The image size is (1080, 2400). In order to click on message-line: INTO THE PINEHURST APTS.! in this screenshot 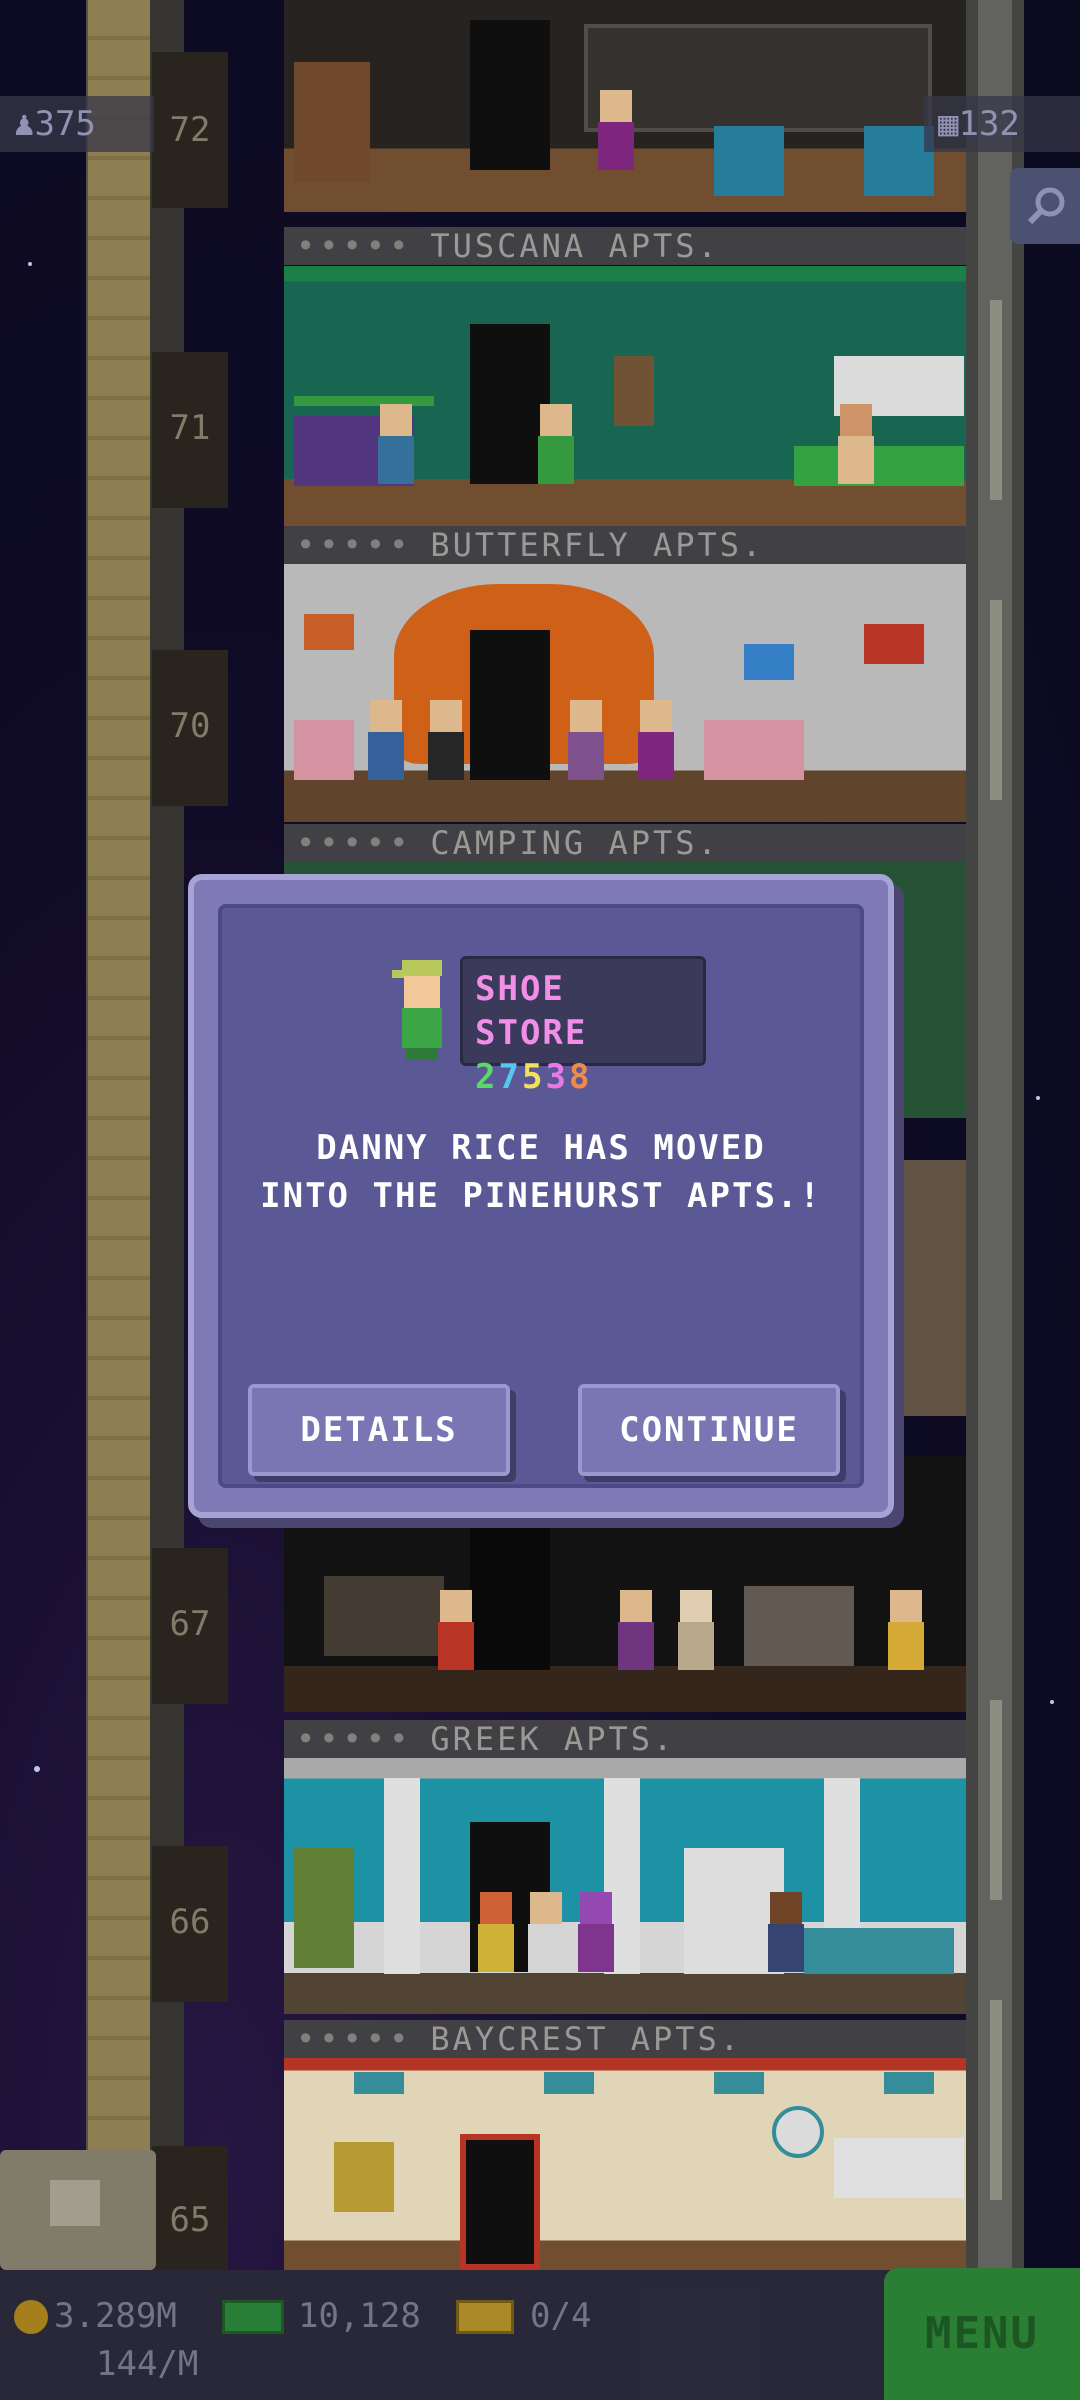, I will do `click(541, 1196)`.